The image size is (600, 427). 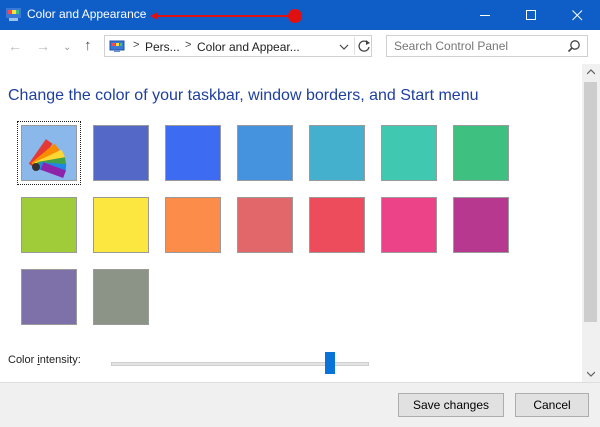 What do you see at coordinates (409, 225) in the screenshot?
I see `color-swatch-pink` at bounding box center [409, 225].